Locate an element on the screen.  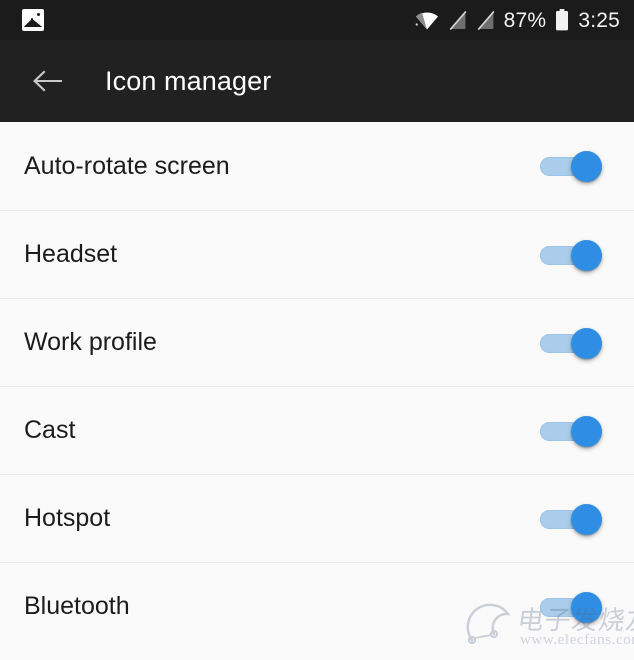
list-item: Work profile is located at coordinates (317, 342).